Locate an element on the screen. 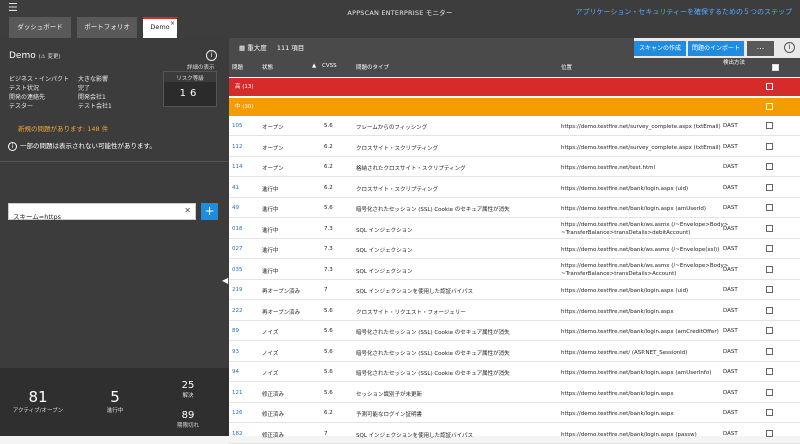  issue-id: 027 is located at coordinates (237, 249).